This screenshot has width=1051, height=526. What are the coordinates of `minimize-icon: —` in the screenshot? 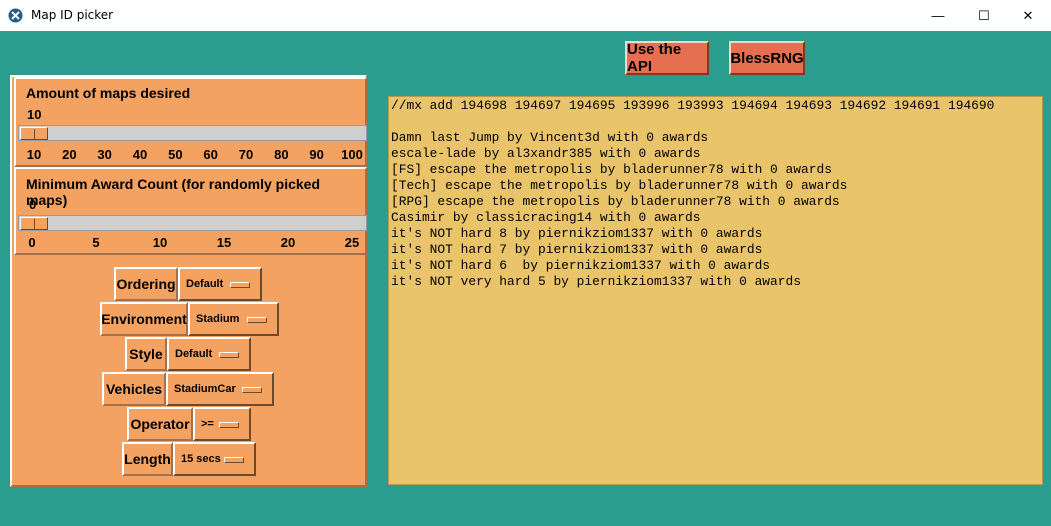 It's located at (938, 15).